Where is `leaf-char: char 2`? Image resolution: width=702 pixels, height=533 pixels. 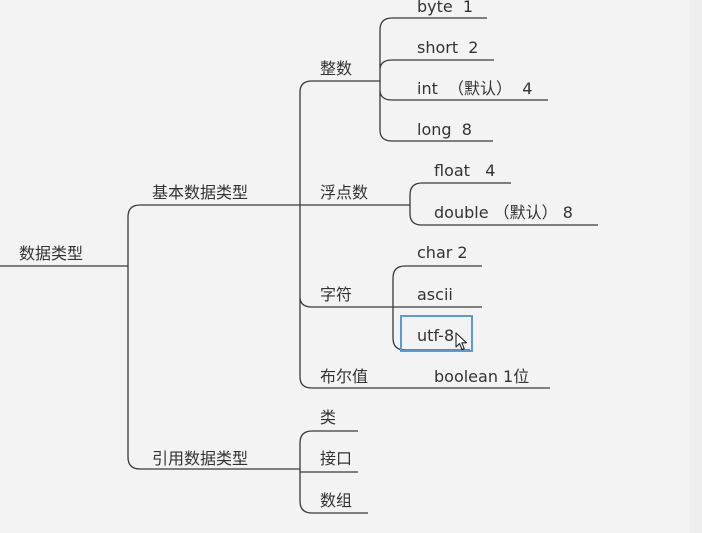 leaf-char: char 2 is located at coordinates (442, 253).